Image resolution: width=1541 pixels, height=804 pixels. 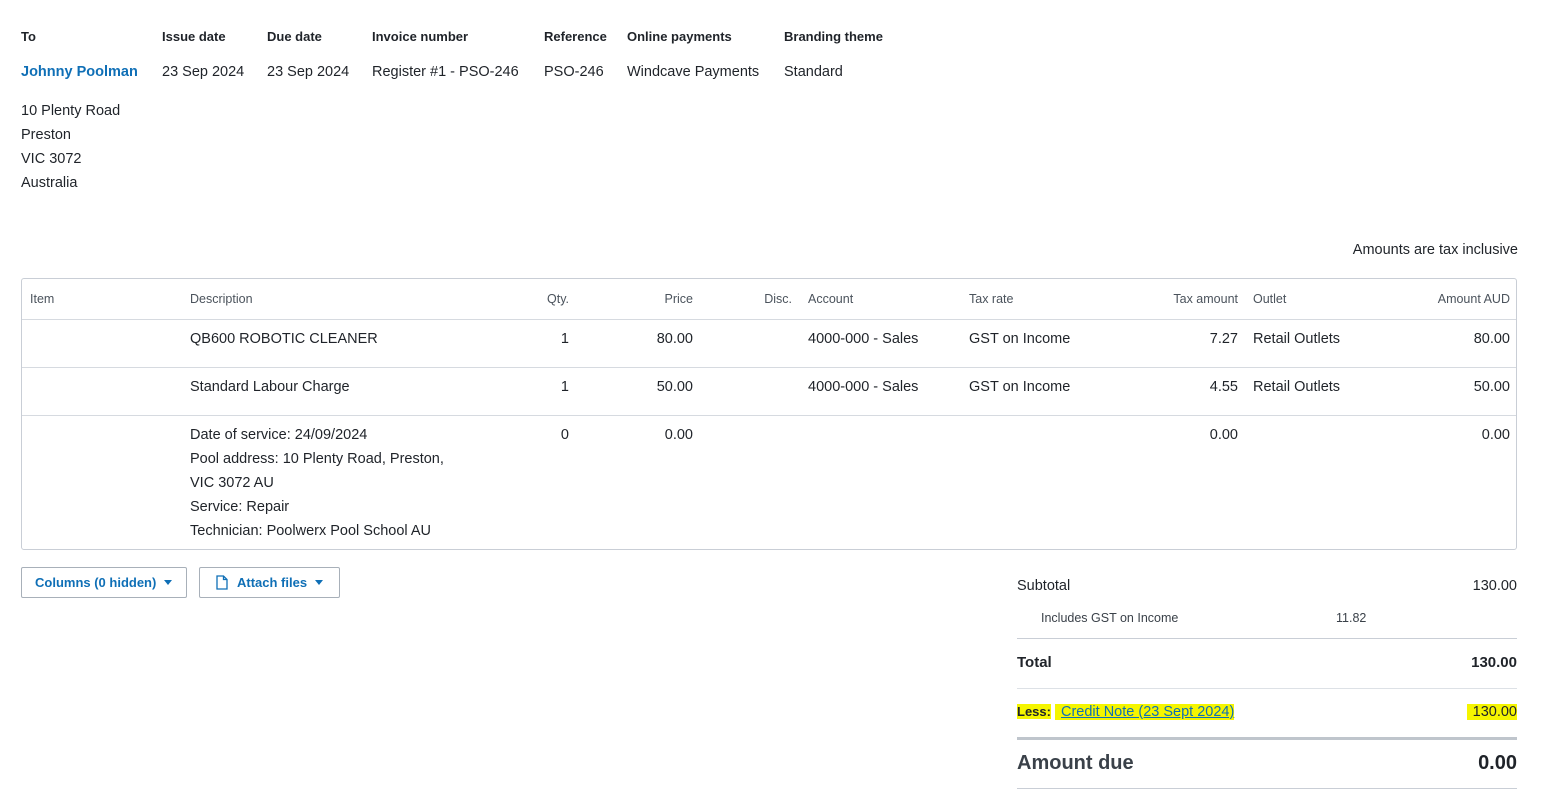 What do you see at coordinates (270, 387) in the screenshot?
I see `row-description: Standard Labour Charge` at bounding box center [270, 387].